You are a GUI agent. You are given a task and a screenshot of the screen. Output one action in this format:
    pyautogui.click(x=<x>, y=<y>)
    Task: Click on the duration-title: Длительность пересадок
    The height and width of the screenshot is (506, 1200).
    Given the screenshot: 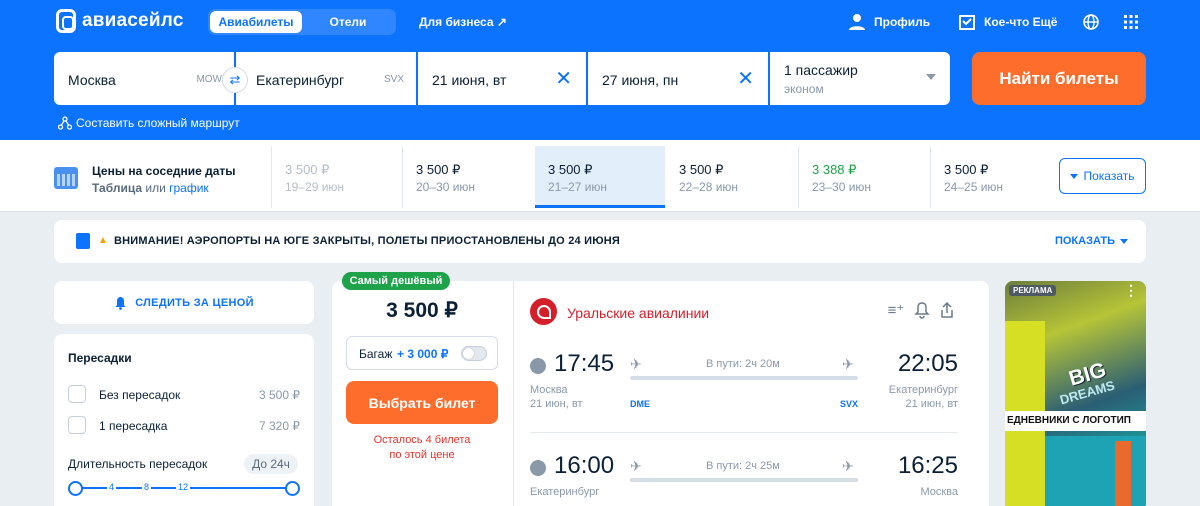 What is the action you would take?
    pyautogui.click(x=138, y=464)
    